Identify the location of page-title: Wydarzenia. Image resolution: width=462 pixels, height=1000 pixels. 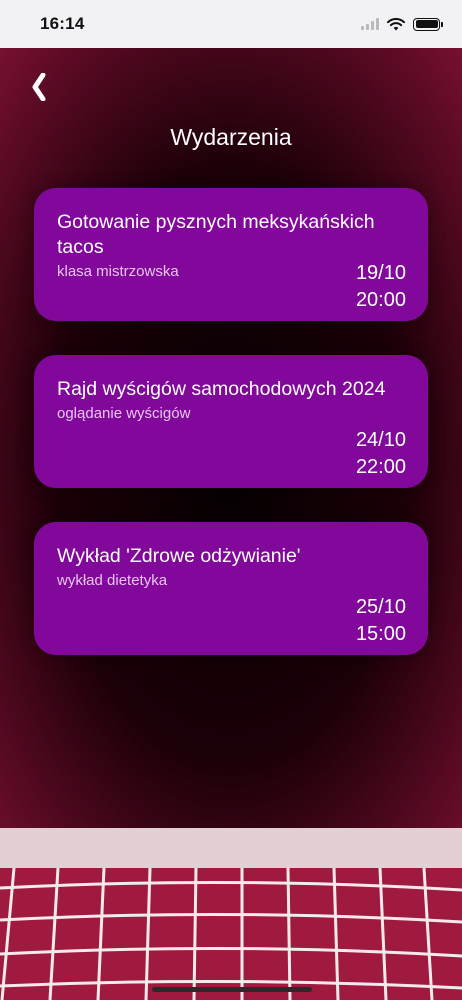
(231, 137).